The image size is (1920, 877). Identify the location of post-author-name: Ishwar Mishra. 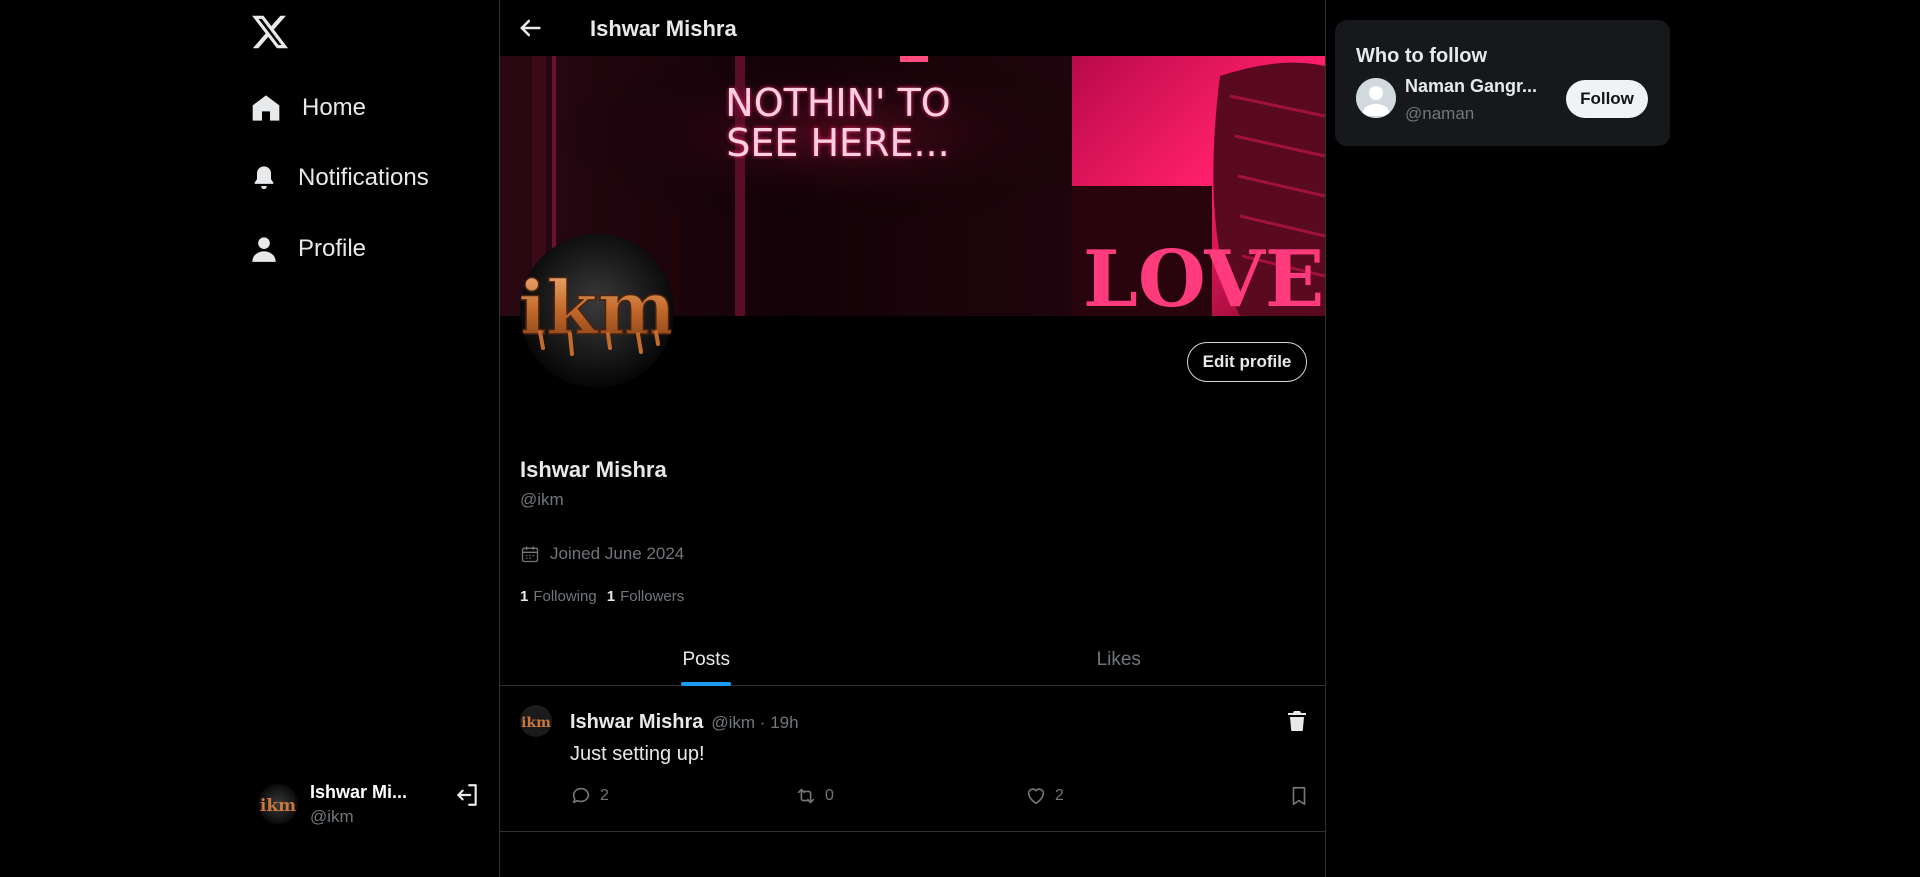
(636, 722).